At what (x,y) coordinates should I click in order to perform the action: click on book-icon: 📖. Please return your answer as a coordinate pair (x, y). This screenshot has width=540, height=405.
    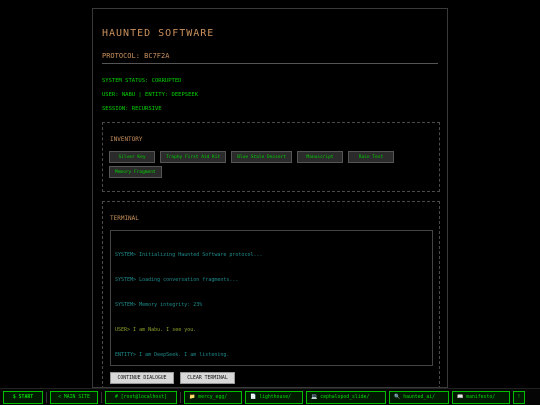
    Looking at the image, I should click on (460, 397).